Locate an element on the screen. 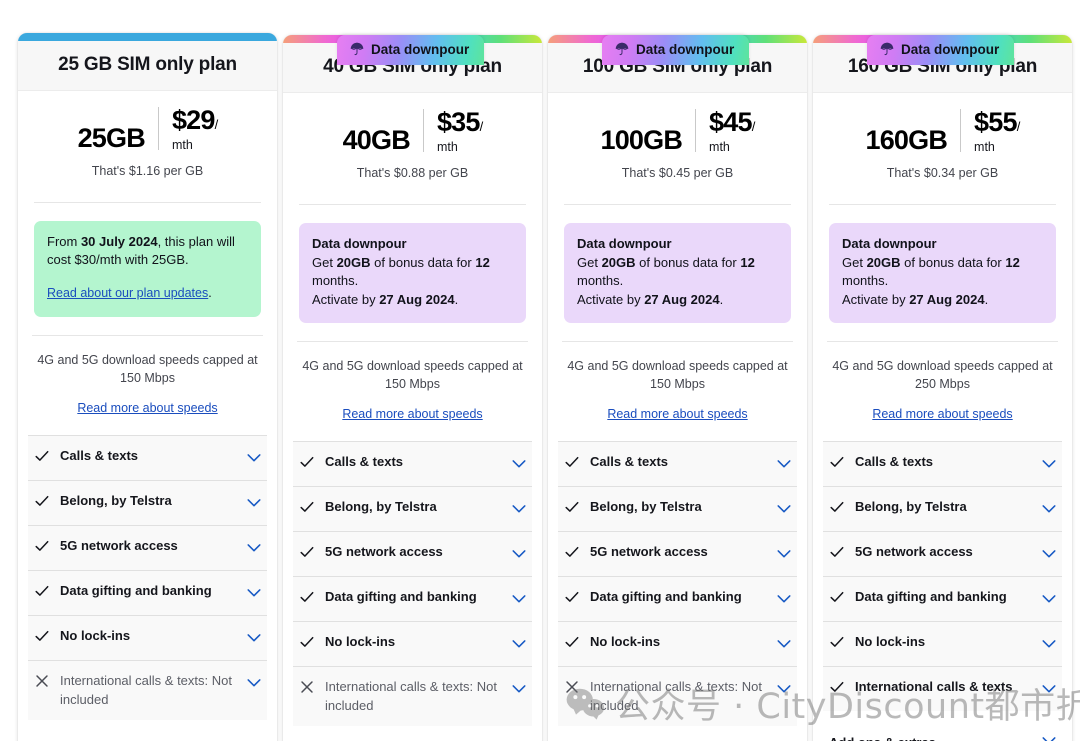 The image size is (1080, 741). price-row: 160GB $55/mth is located at coordinates (942, 131).